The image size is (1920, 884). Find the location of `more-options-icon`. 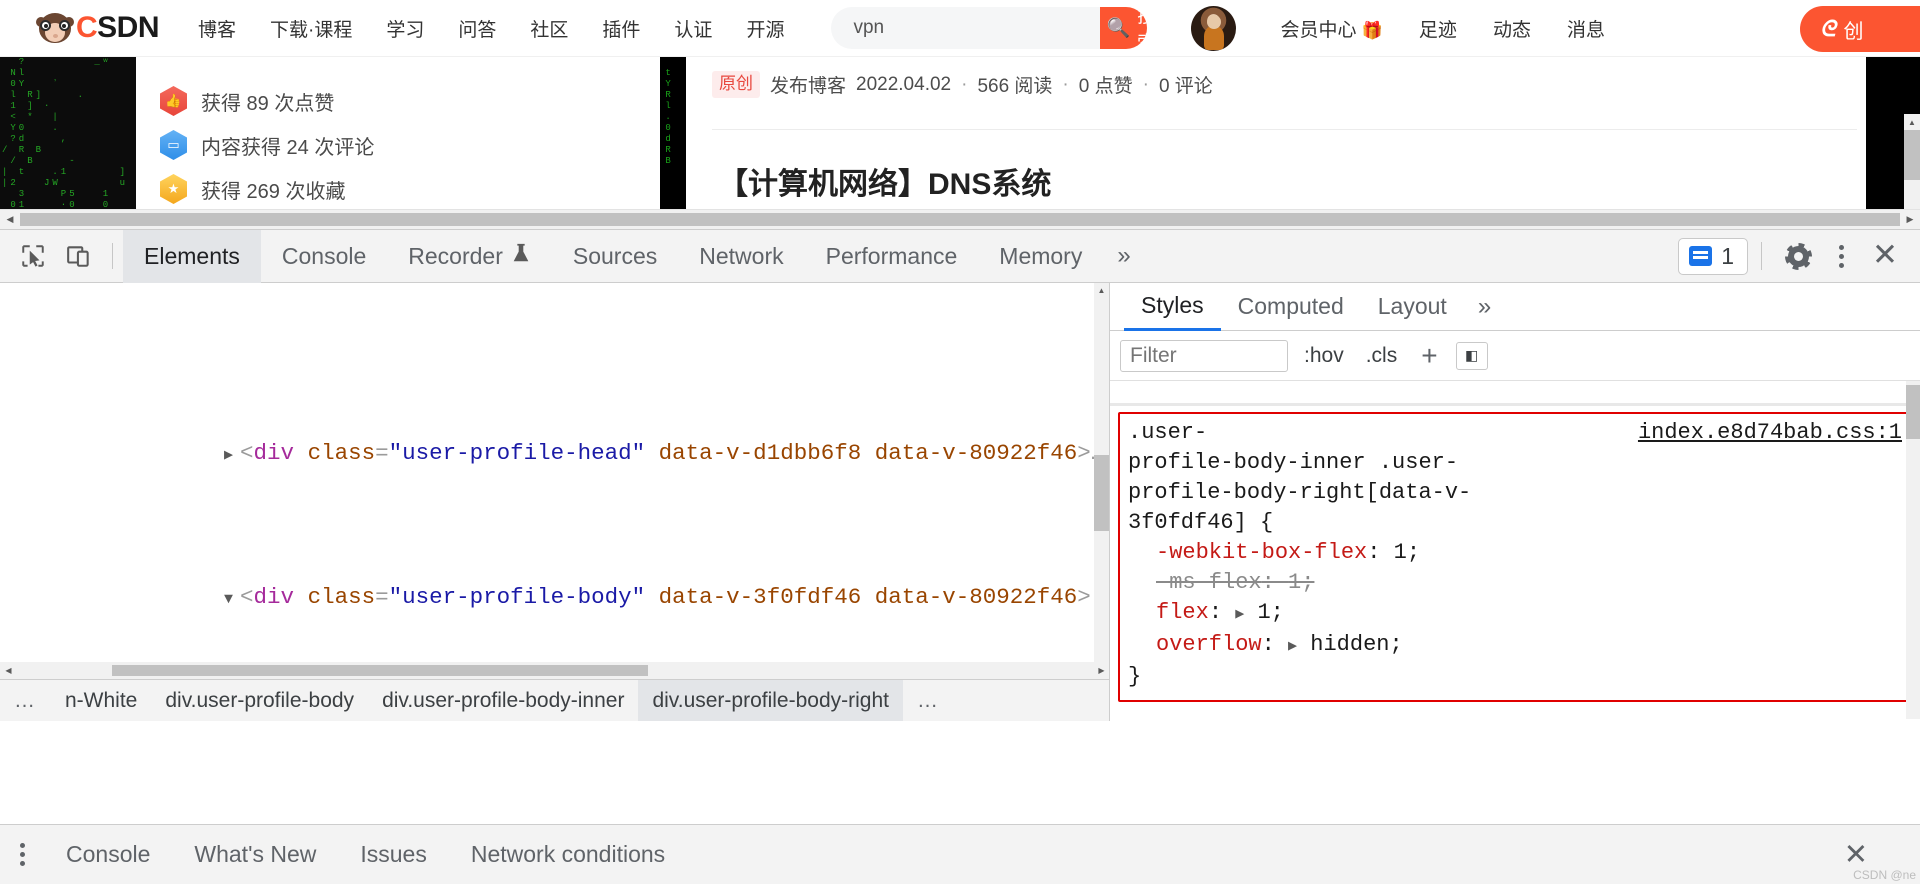

more-options-icon is located at coordinates (1841, 256).